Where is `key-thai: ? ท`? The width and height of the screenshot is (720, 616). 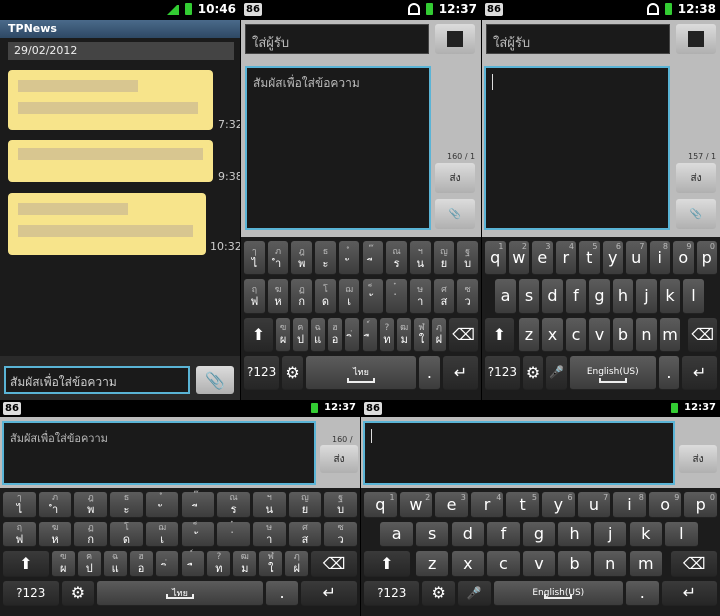
key-thai: ? ท is located at coordinates (219, 564).